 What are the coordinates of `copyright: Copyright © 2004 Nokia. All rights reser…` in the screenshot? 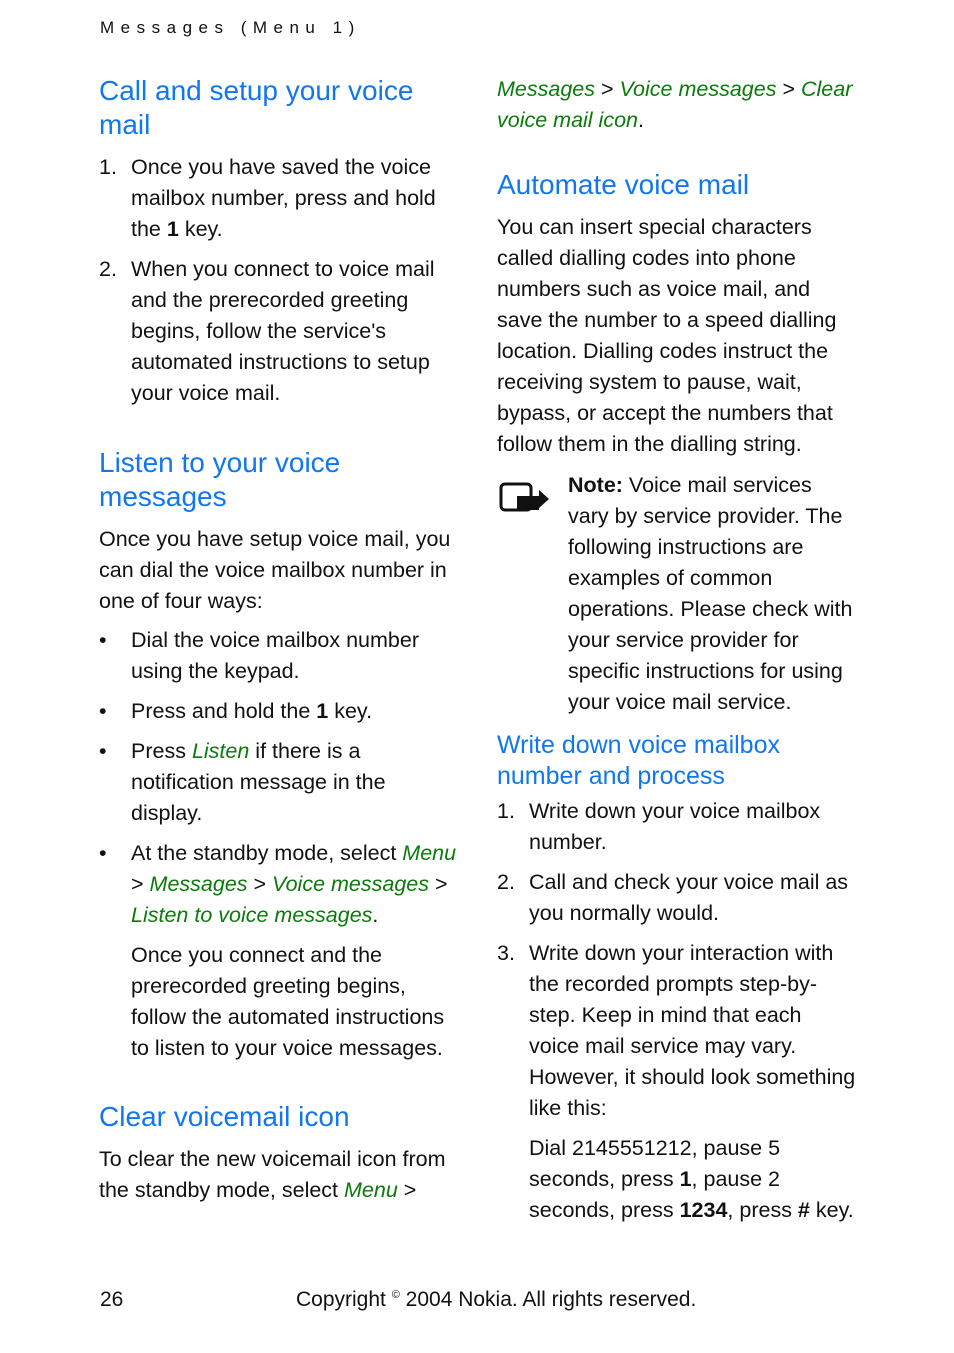 It's located at (496, 1299).